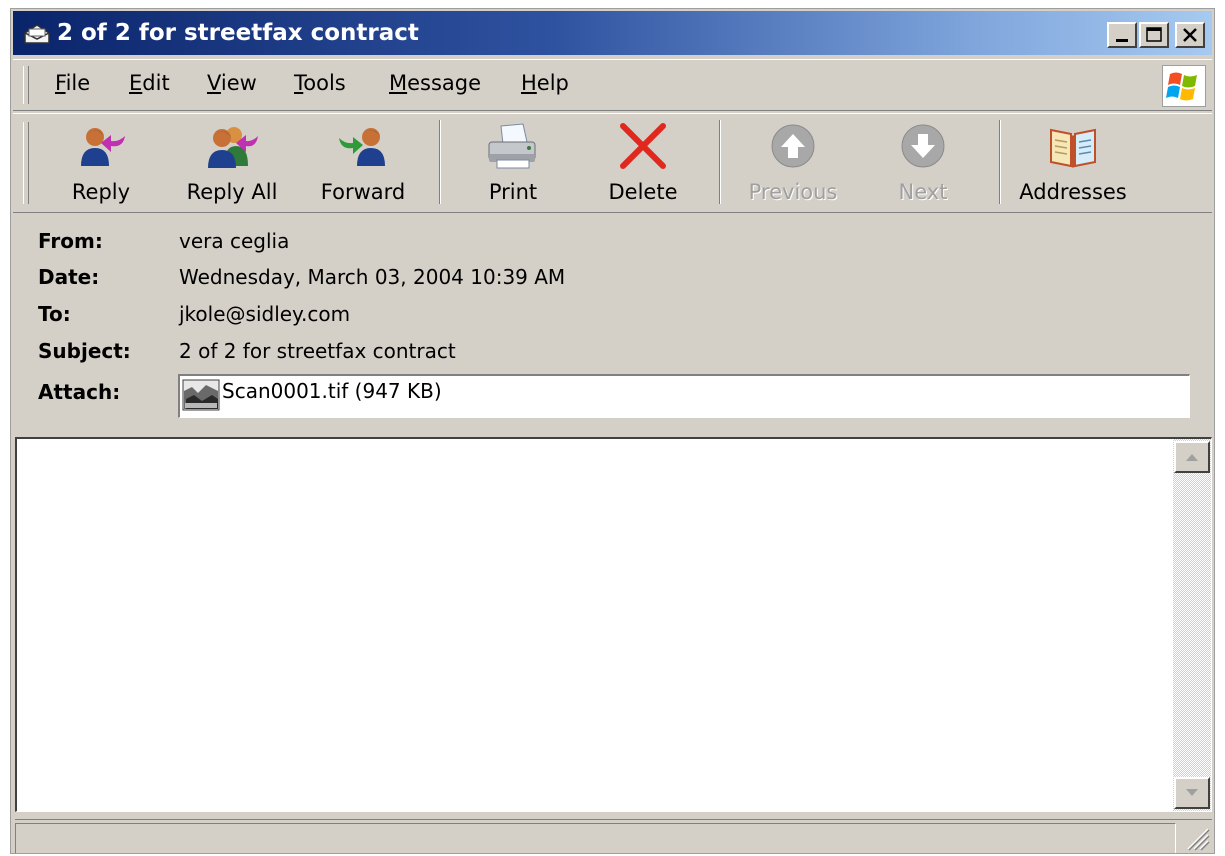 The image size is (1225, 856). I want to click on date-label: Date:, so click(69, 277).